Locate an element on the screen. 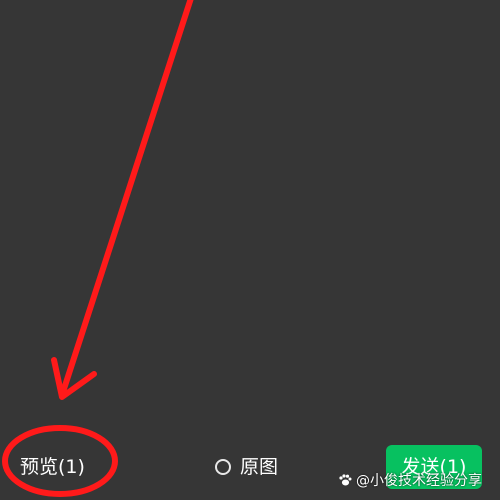 Image resolution: width=500 pixels, height=500 pixels. arrow-head is located at coordinates (74, 378).